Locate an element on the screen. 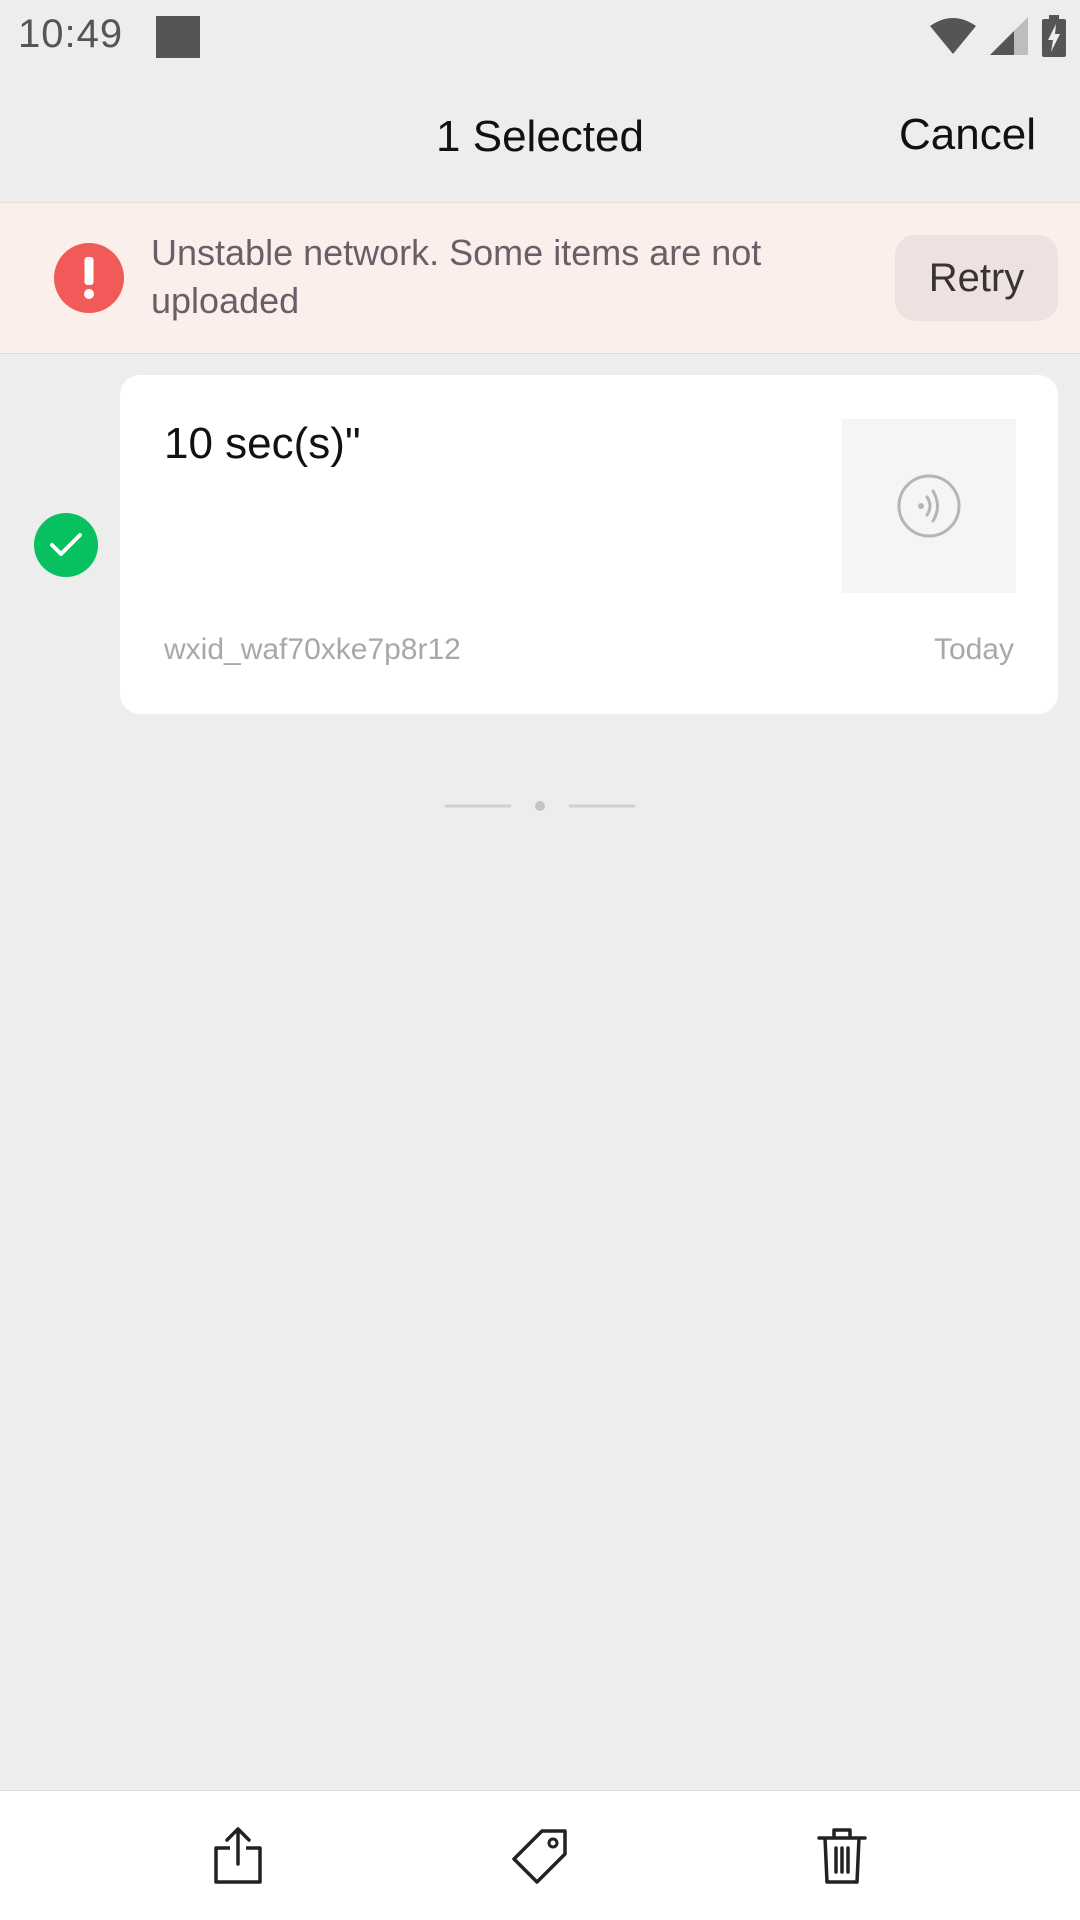 The image size is (1080, 1920). battery-charging-icon is located at coordinates (1054, 36).